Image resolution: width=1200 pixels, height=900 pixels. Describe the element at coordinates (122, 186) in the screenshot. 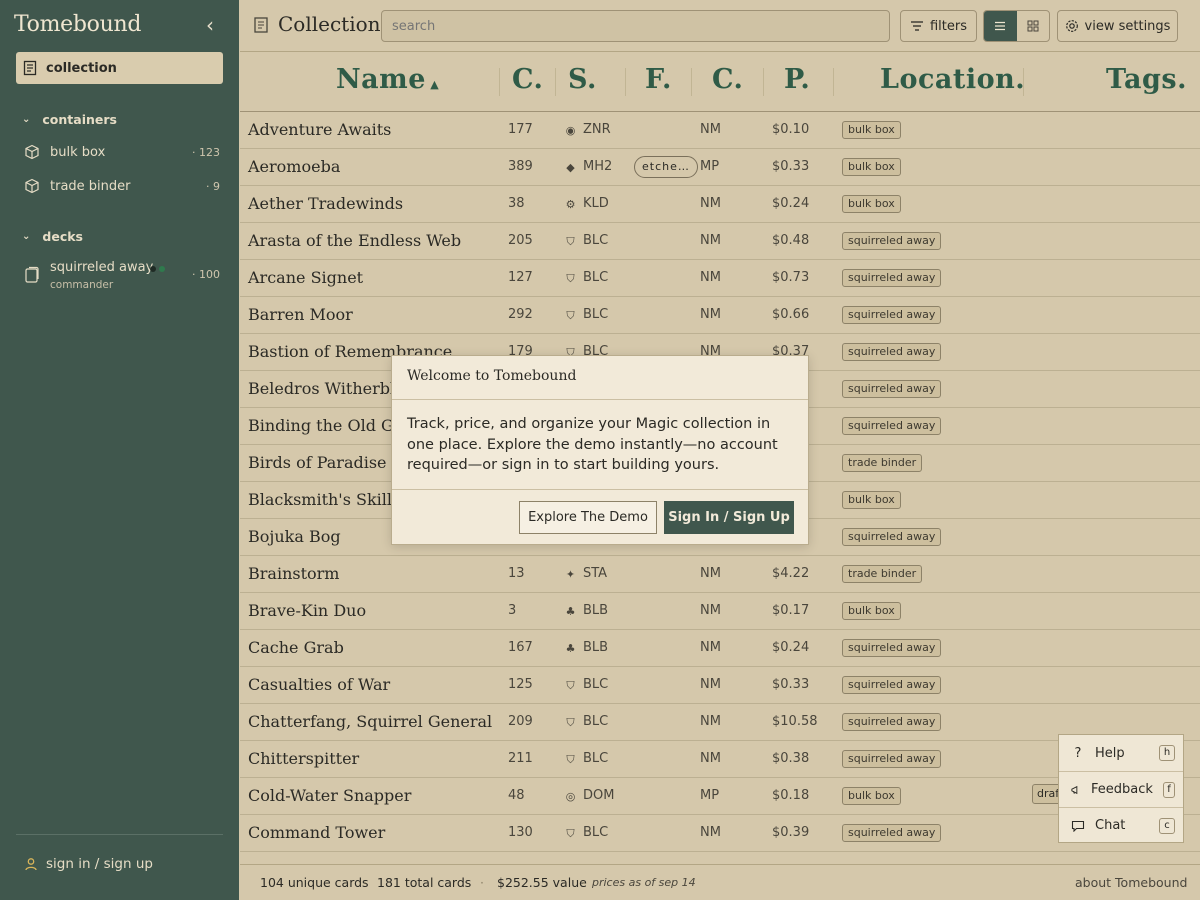

I see `sidebar-item-trade-binder: trade binder · 9` at that location.